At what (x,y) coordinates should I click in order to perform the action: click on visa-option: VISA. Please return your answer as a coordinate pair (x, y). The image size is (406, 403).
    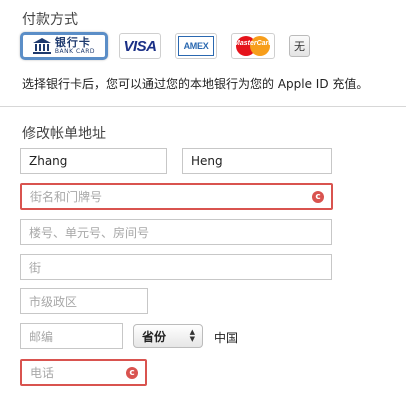
    Looking at the image, I should click on (140, 46).